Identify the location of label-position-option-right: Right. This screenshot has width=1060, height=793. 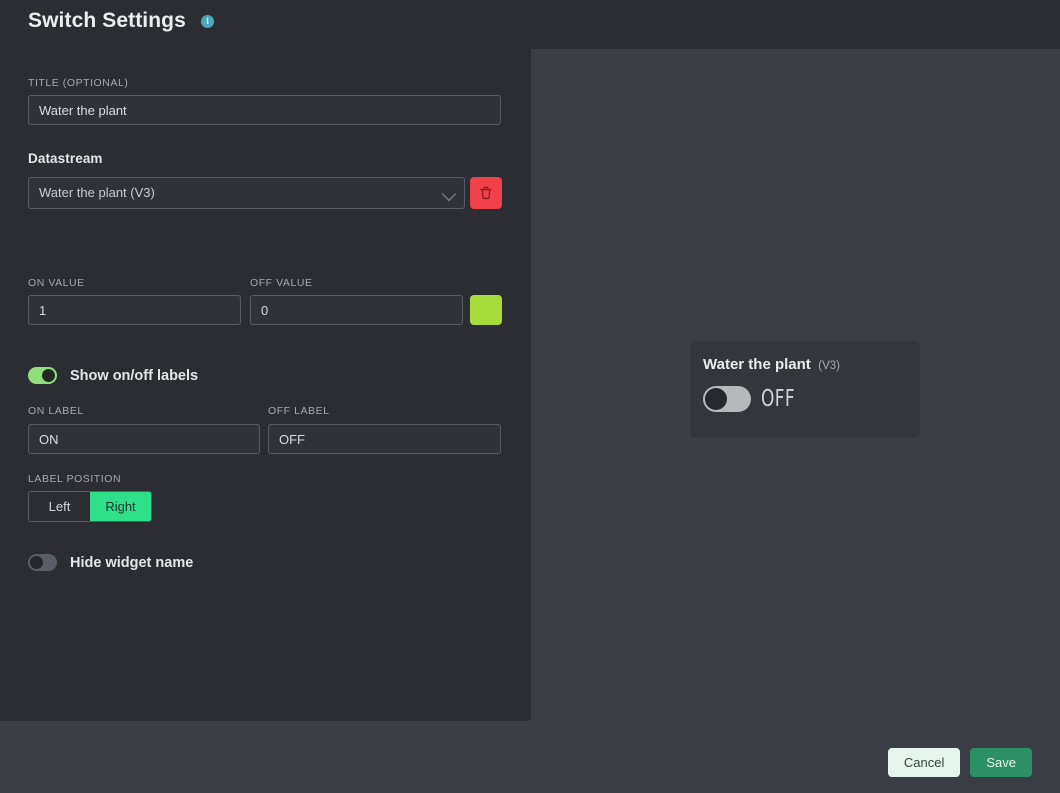
(120, 506).